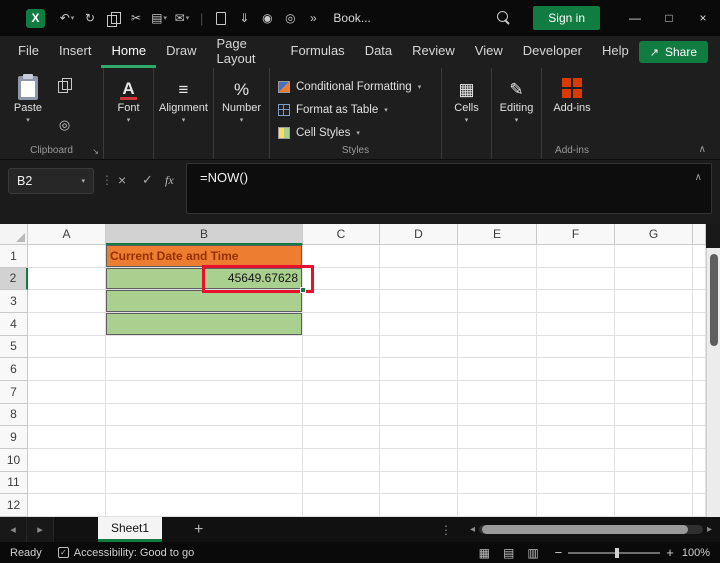  I want to click on hscroll-left-icon: ◂, so click(472, 529).